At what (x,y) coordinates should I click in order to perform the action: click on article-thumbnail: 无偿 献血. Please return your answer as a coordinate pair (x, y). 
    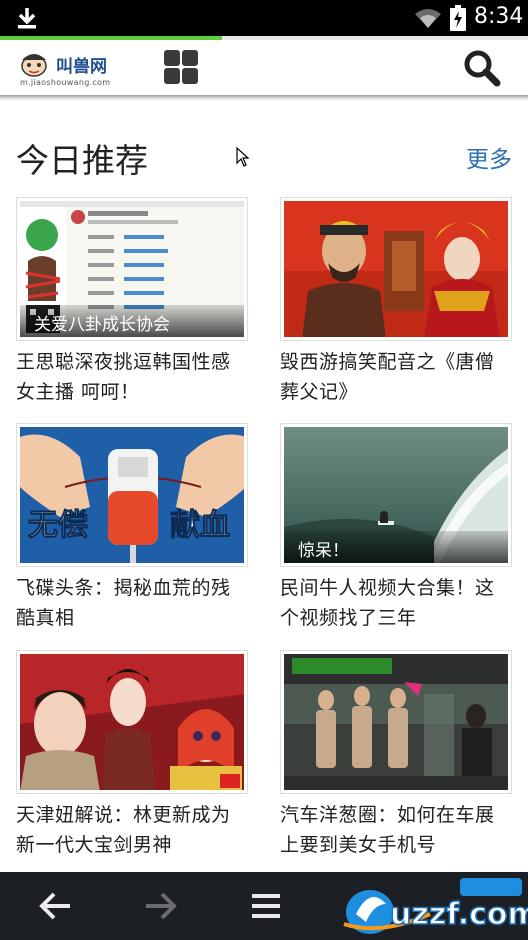
    Looking at the image, I should click on (132, 495).